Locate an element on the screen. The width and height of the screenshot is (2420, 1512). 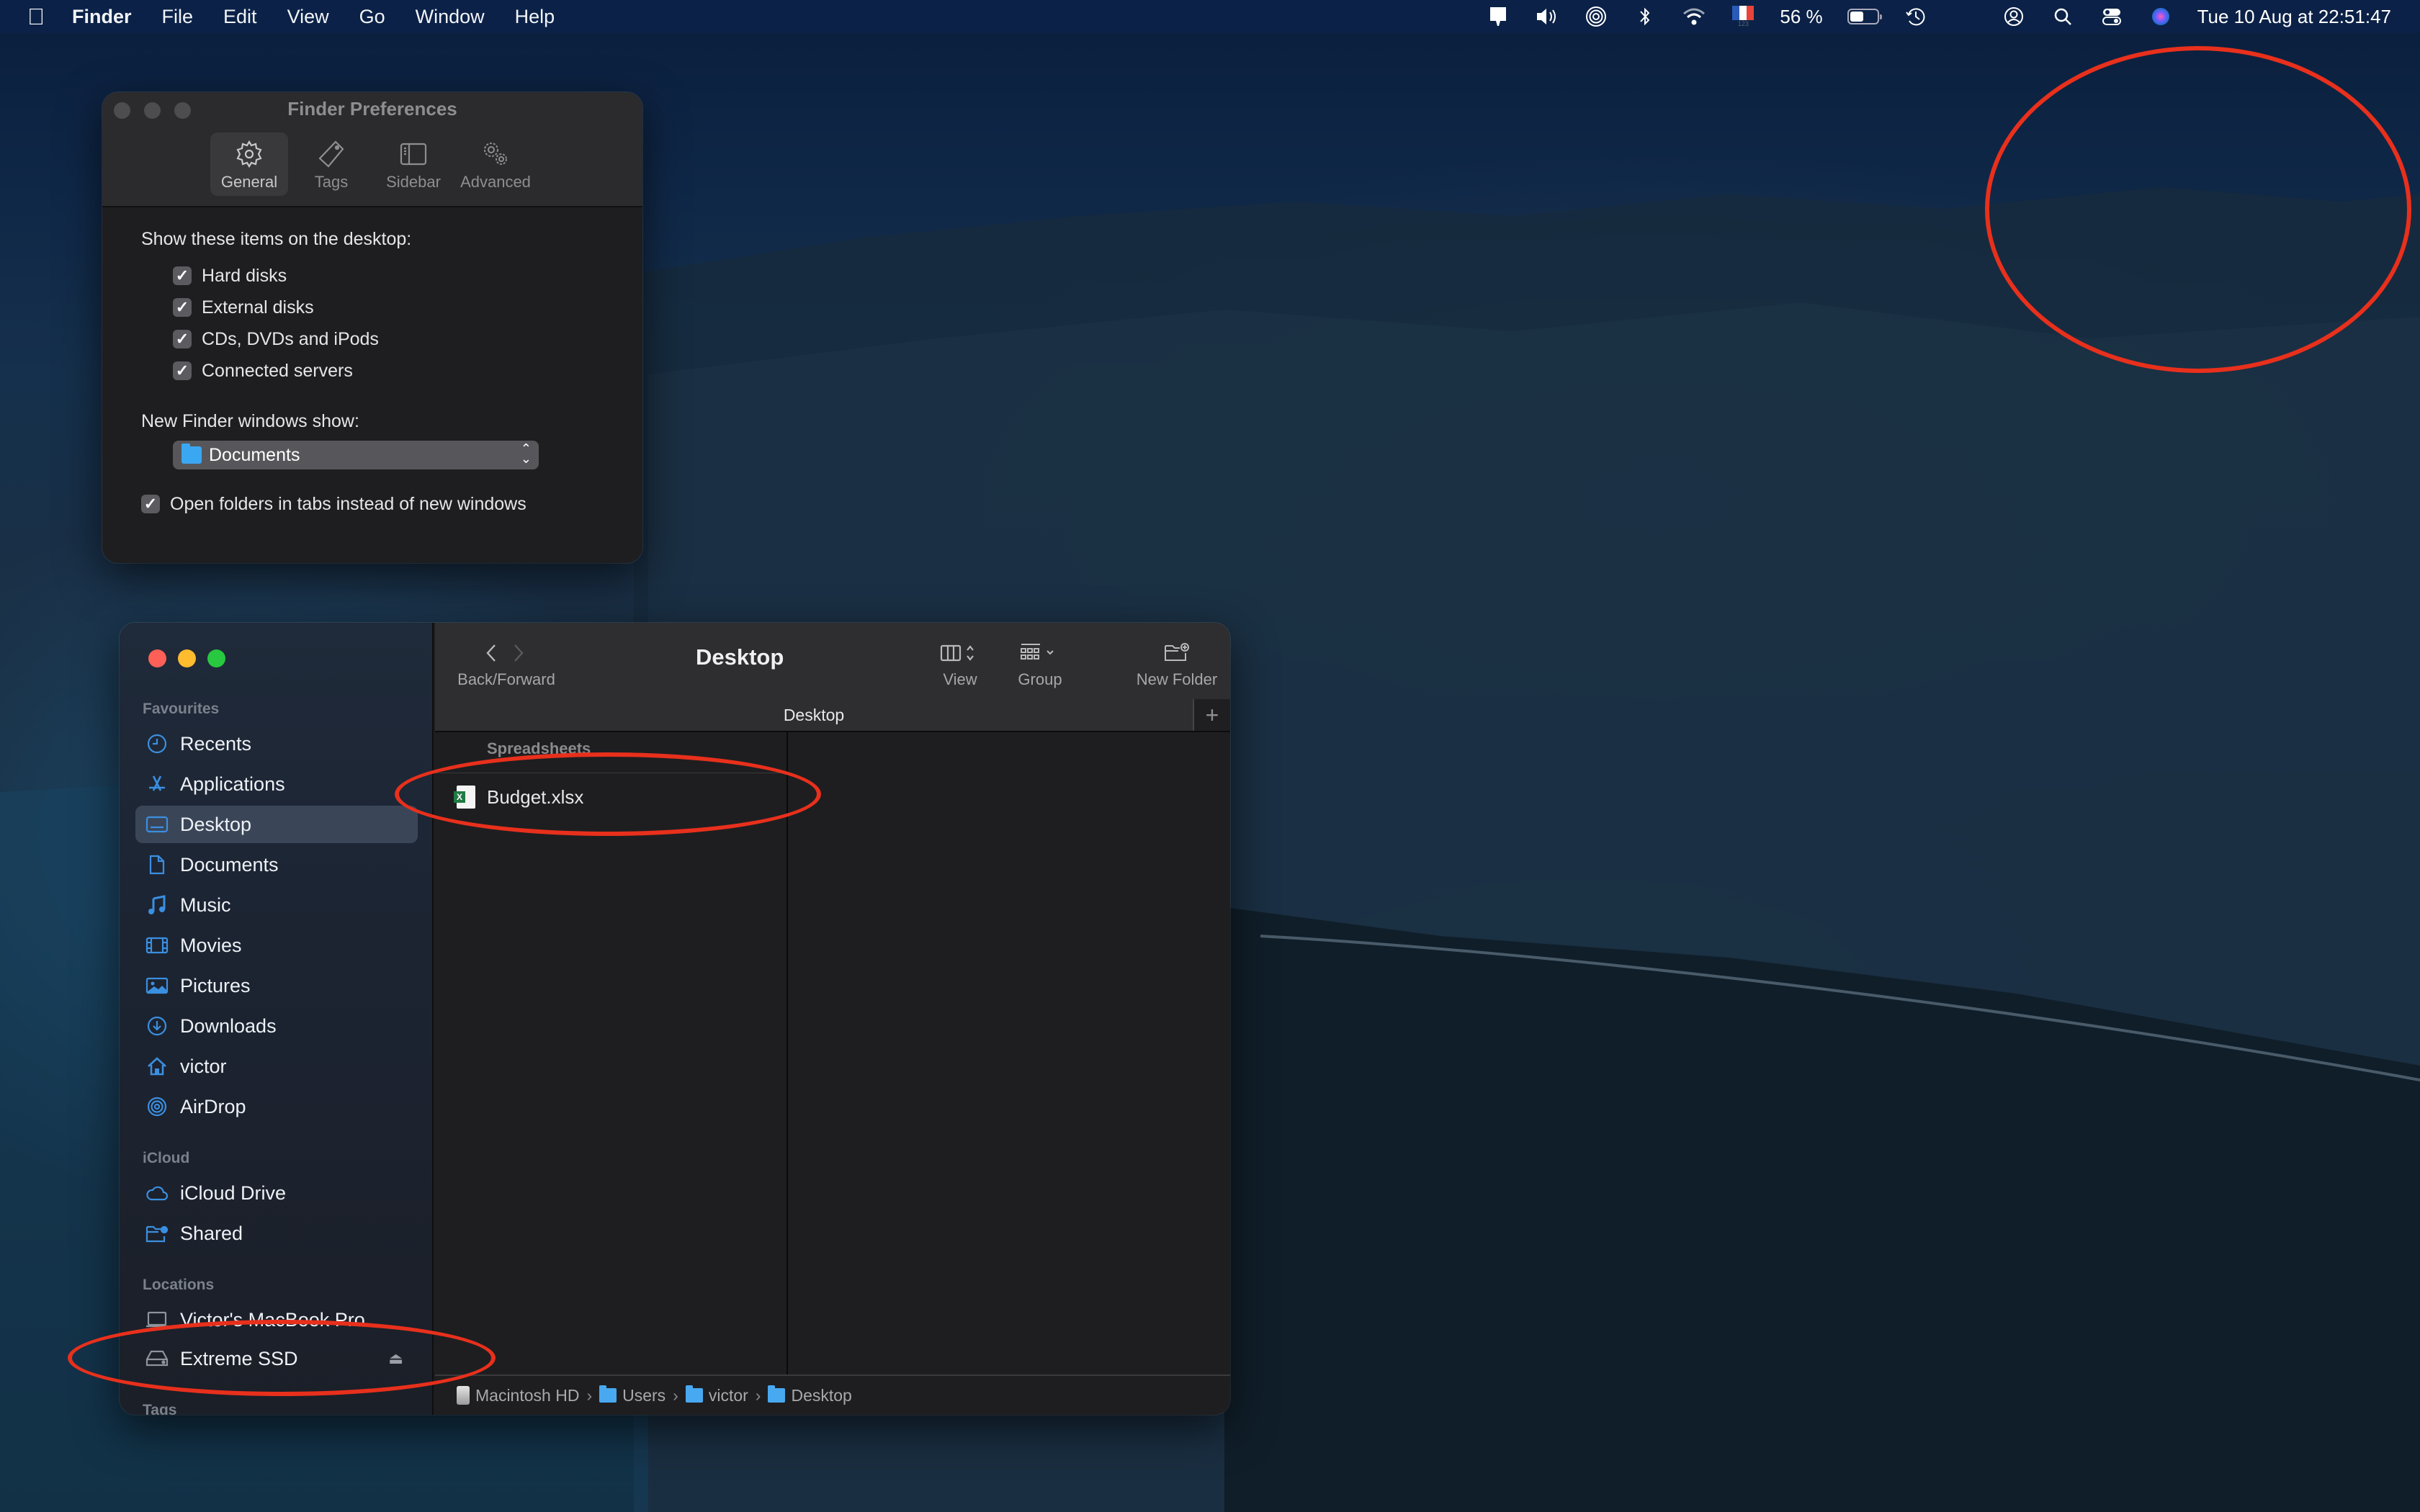
home-icon is located at coordinates (157, 1066).